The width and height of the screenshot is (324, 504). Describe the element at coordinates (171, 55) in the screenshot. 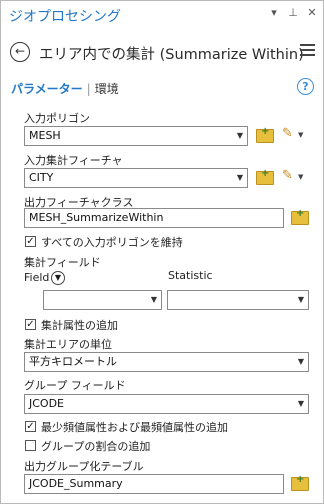

I see `tool-title: エリア内での集計 (Summarize Within)` at that location.